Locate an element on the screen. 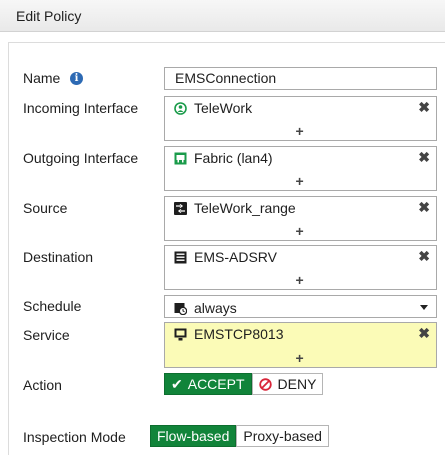 The image size is (445, 455). destination-field: EMS-ADSRV ✖ + is located at coordinates (300, 267).